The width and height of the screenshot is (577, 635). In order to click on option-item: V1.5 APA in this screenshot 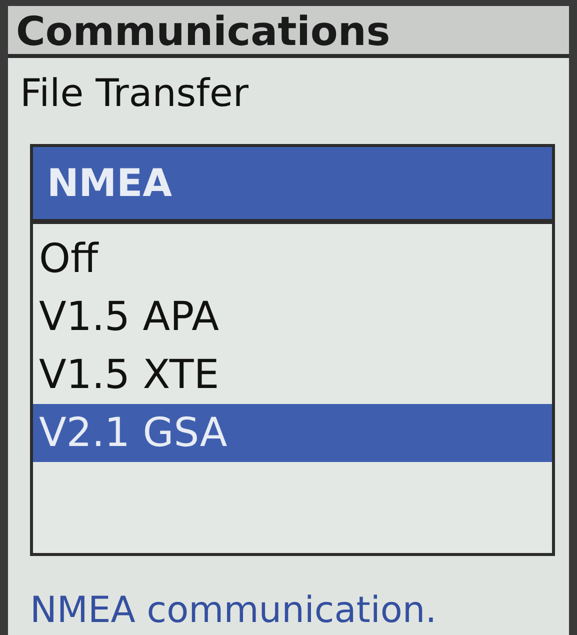, I will do `click(292, 317)`.